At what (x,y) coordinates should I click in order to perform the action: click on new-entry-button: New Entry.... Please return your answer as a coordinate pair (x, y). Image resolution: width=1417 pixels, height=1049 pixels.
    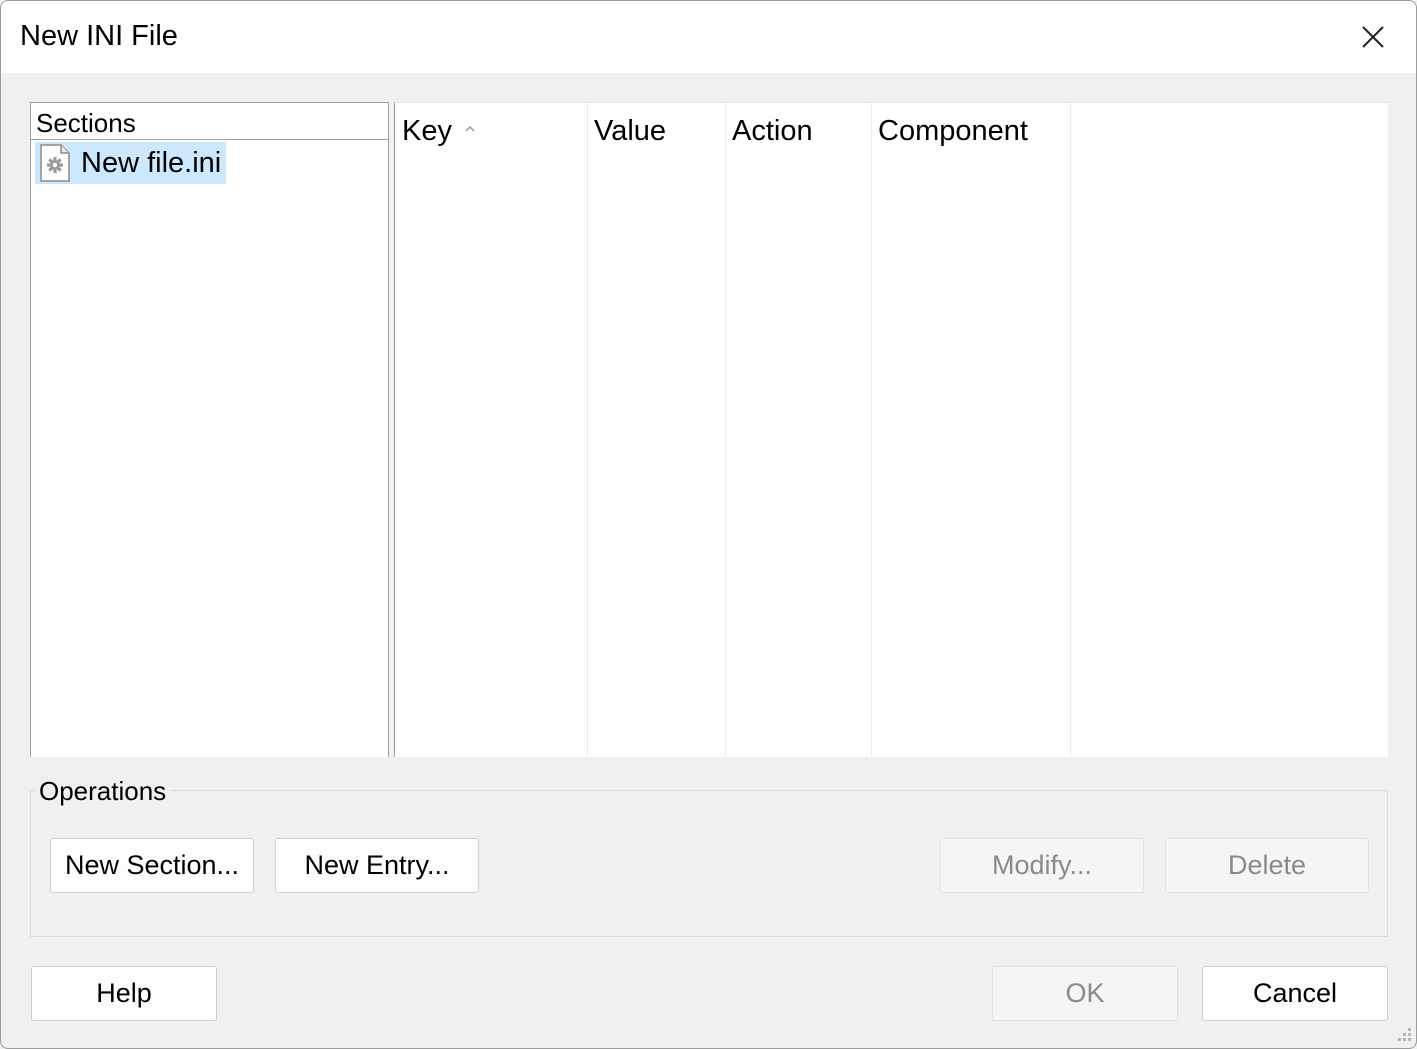
    Looking at the image, I should click on (377, 865).